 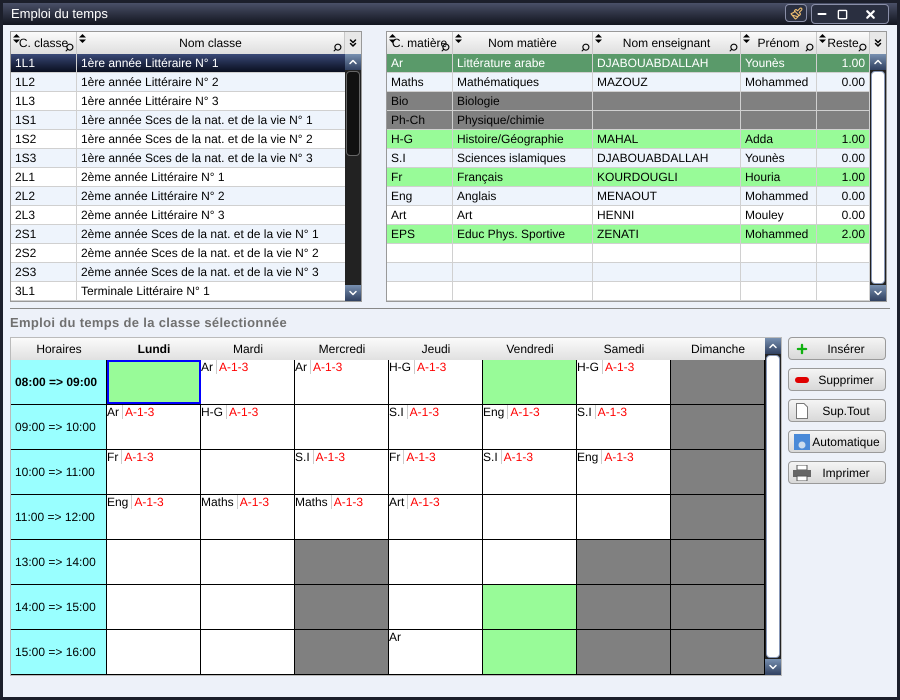 What do you see at coordinates (628, 120) in the screenshot?
I see `table-row: Ph-Ch Physique/chimie` at bounding box center [628, 120].